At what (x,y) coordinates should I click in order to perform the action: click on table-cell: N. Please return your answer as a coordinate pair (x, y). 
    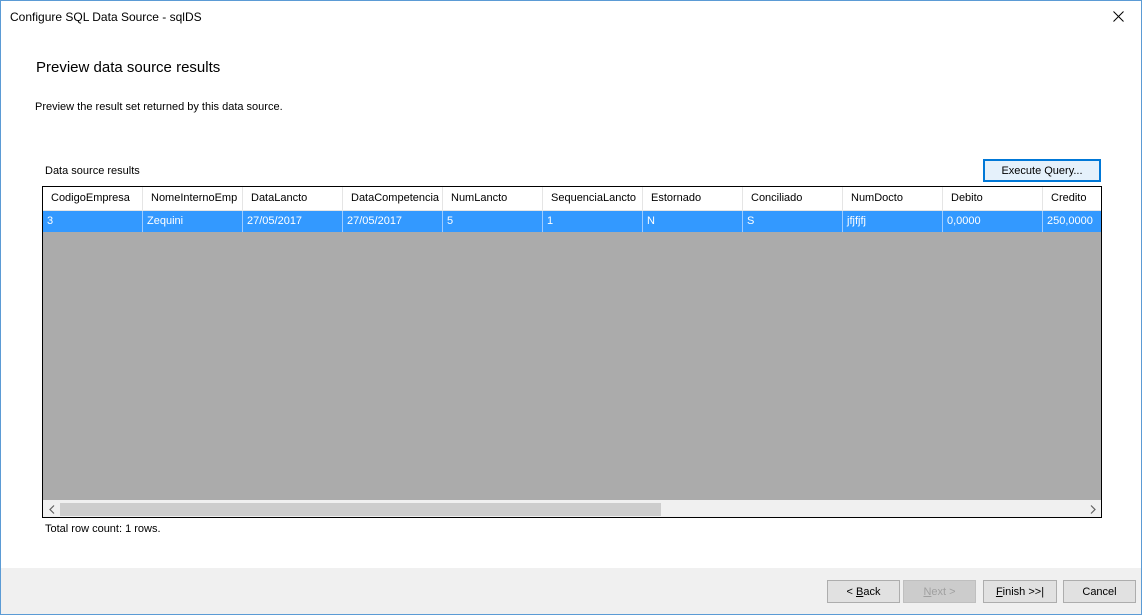
    Looking at the image, I should click on (693, 221).